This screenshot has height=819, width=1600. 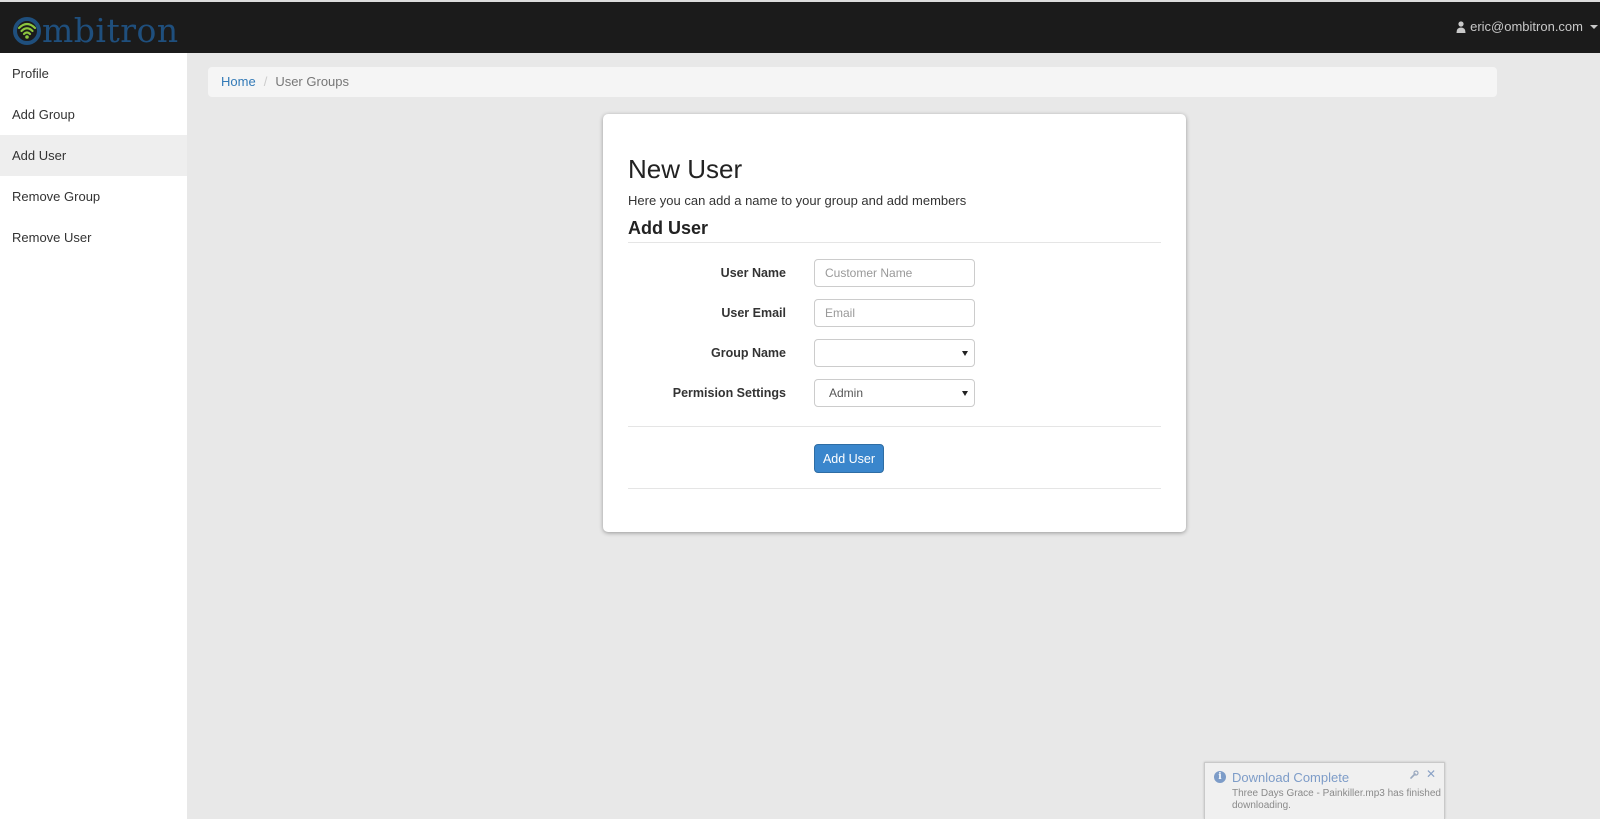 What do you see at coordinates (27, 31) in the screenshot?
I see `wifi-o-icon` at bounding box center [27, 31].